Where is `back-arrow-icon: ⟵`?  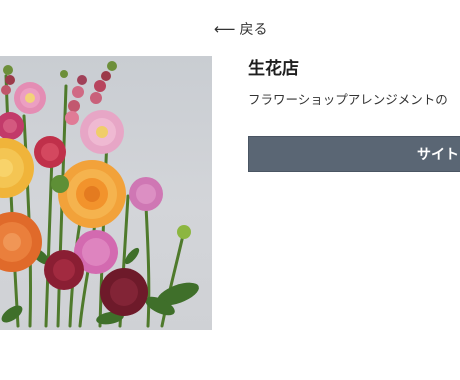
back-arrow-icon: ⟵ is located at coordinates (225, 28).